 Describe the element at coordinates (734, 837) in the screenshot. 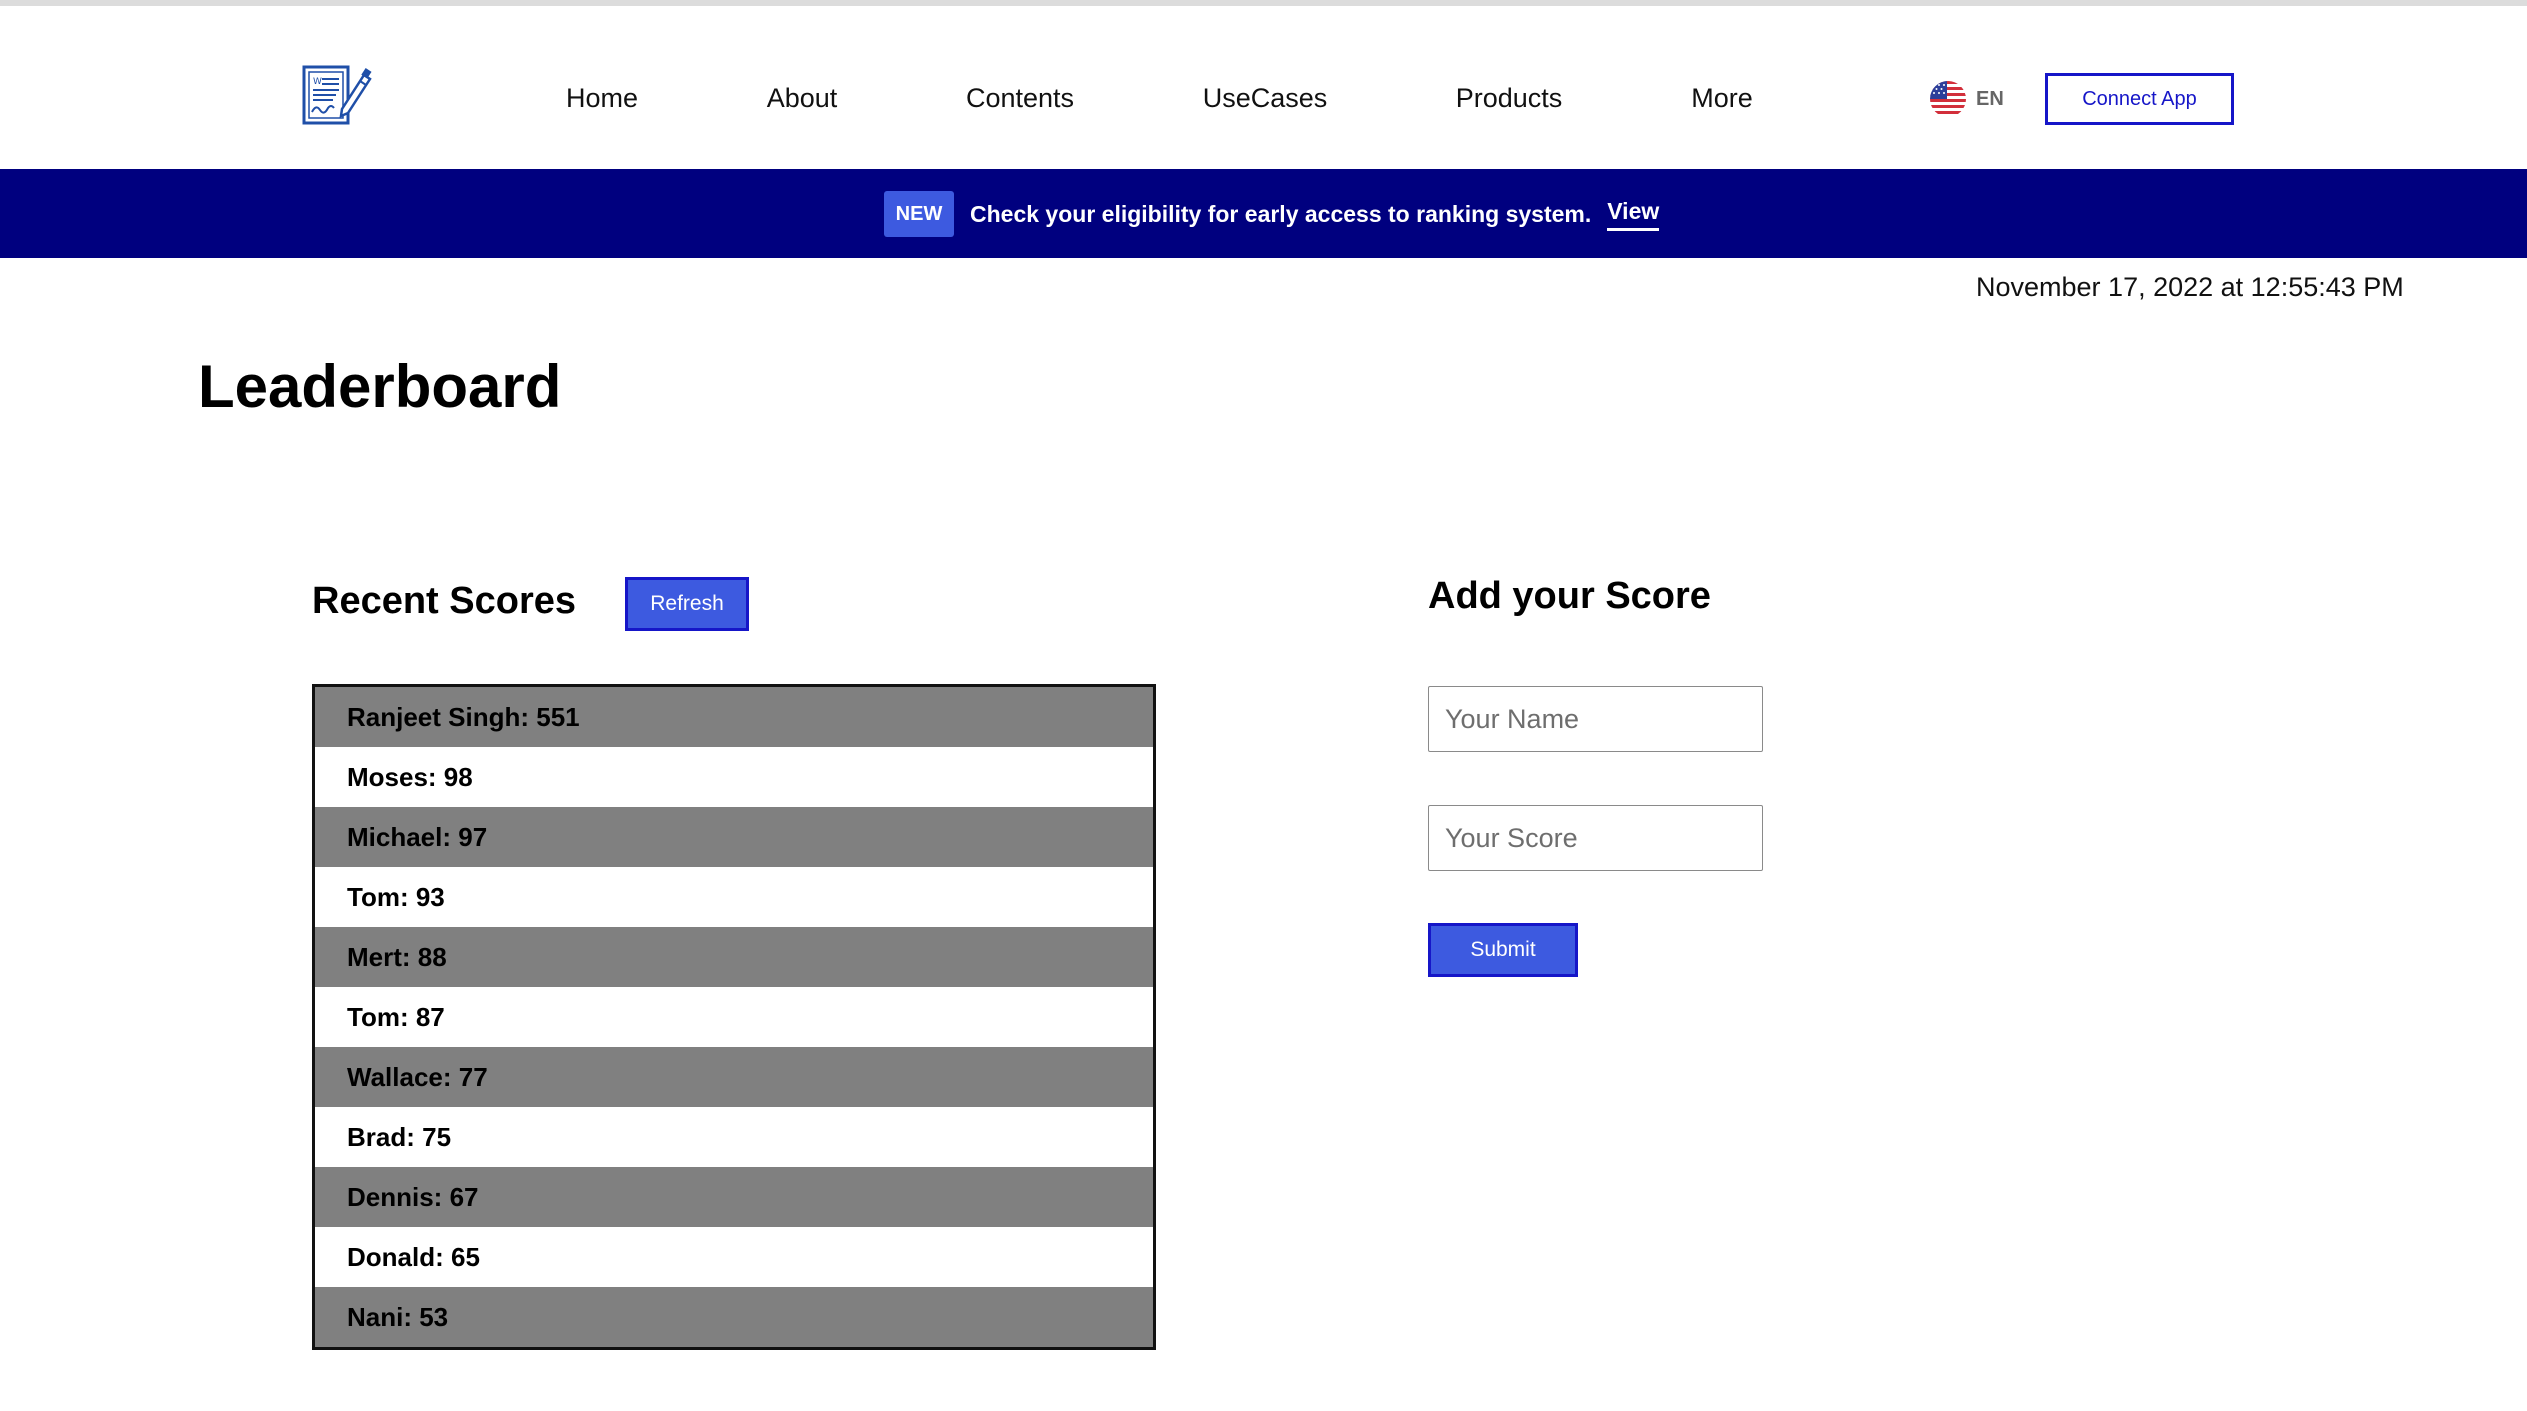

I see `list-item: Michael: 97` at that location.